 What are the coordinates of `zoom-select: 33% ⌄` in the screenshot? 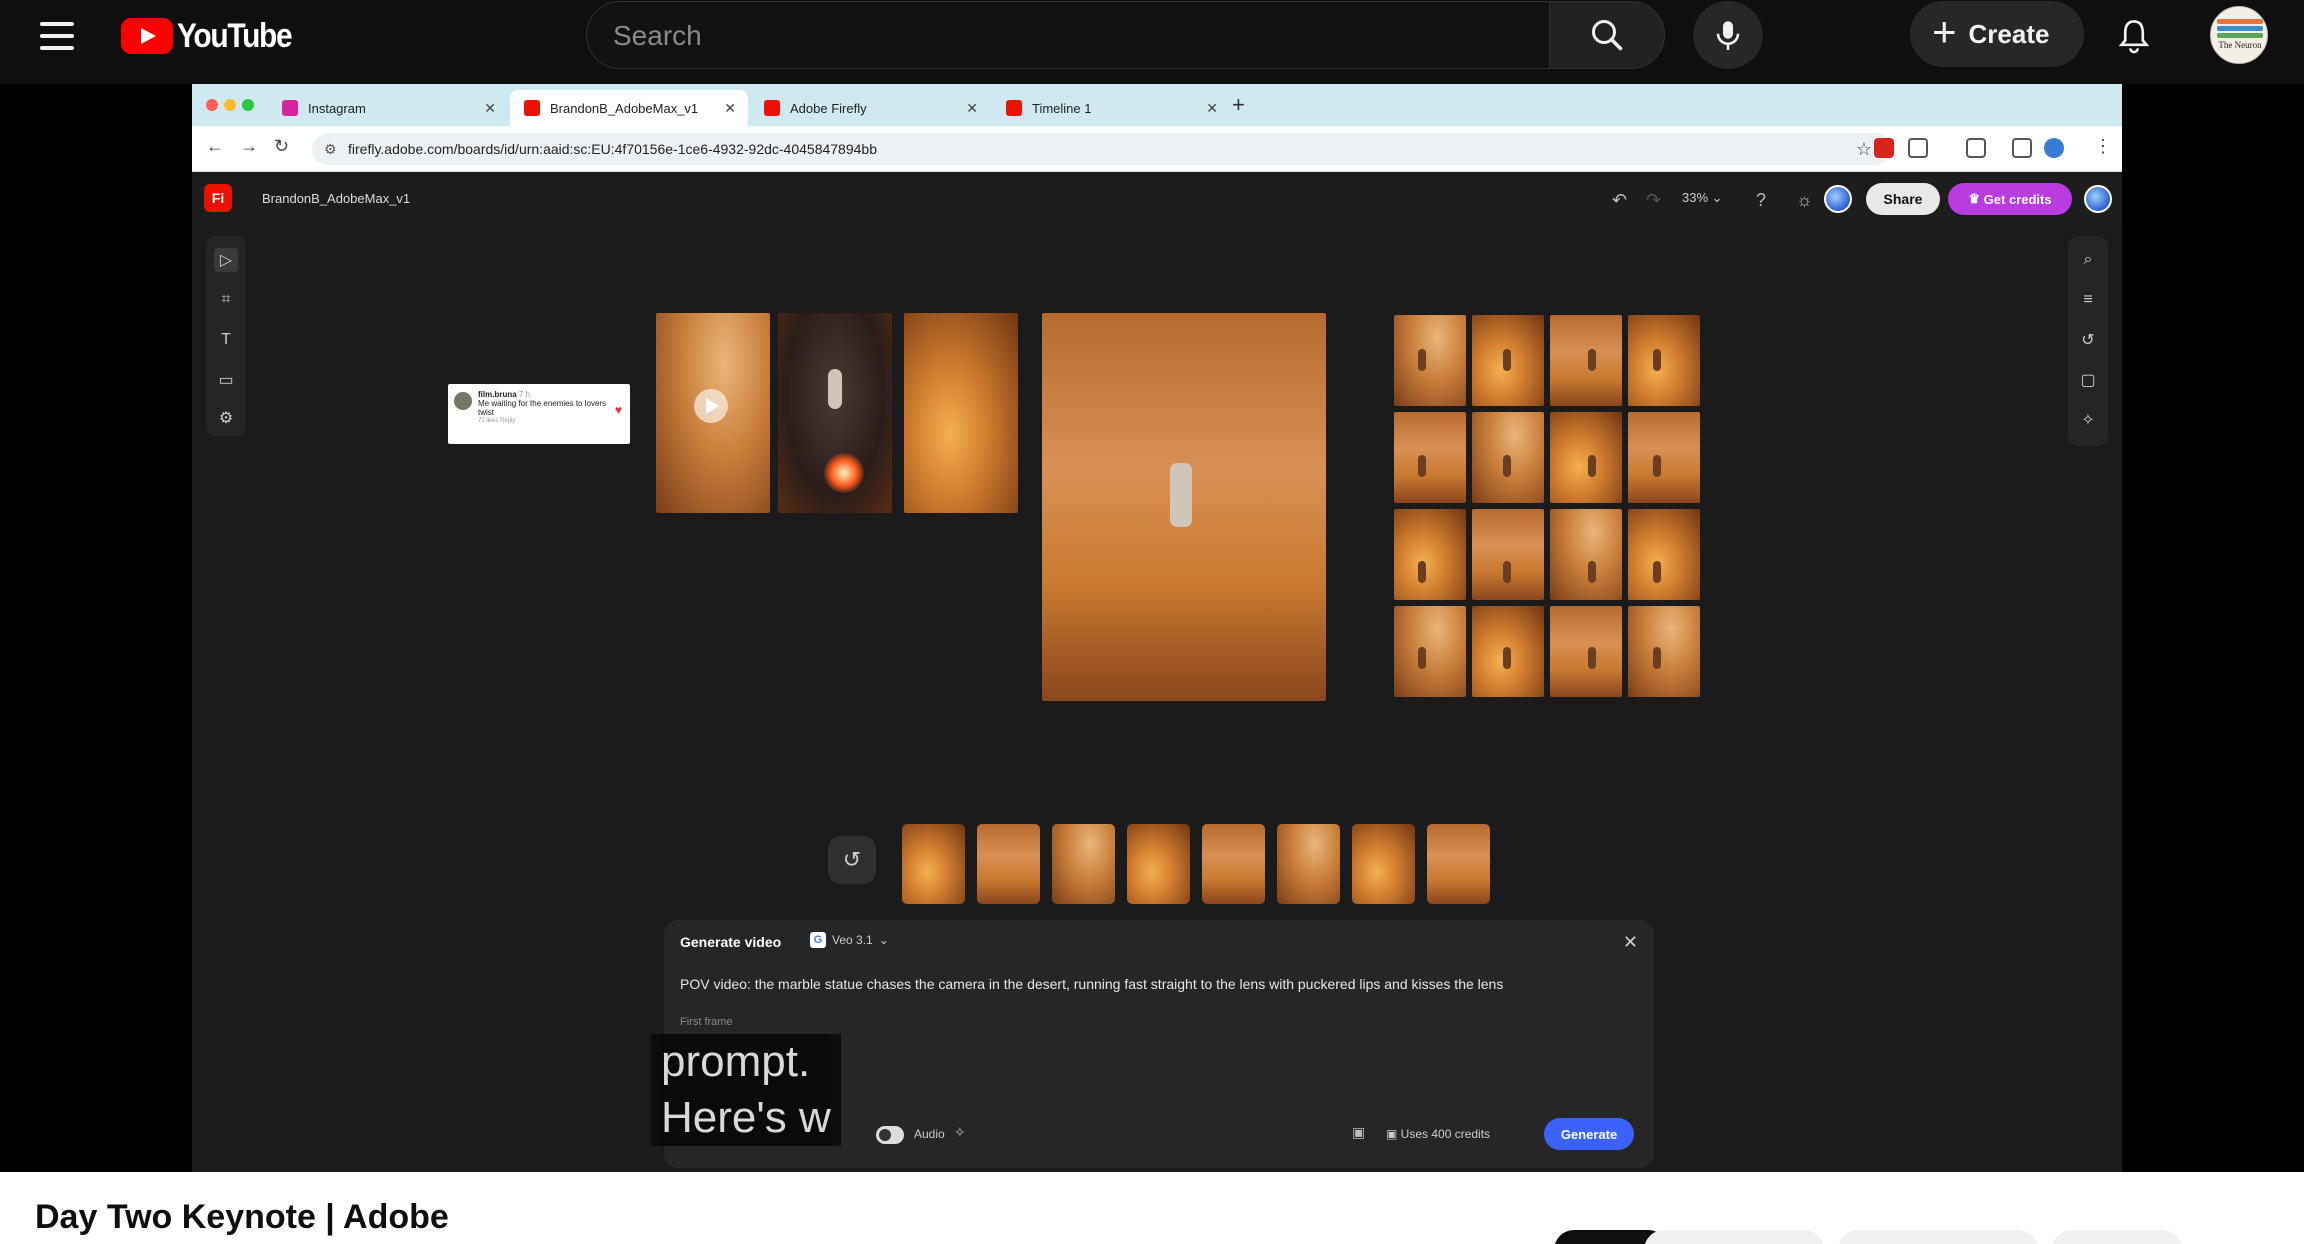 It's located at (1702, 198).